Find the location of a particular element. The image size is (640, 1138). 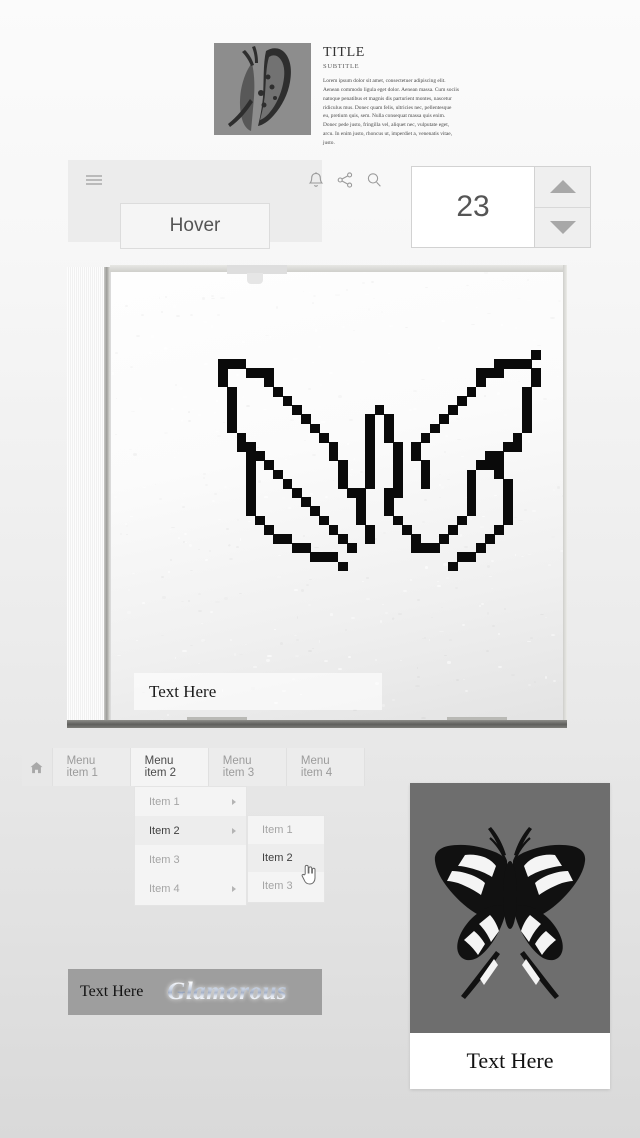

menu-item-4-label: Menu item 4 is located at coordinates (316, 767).